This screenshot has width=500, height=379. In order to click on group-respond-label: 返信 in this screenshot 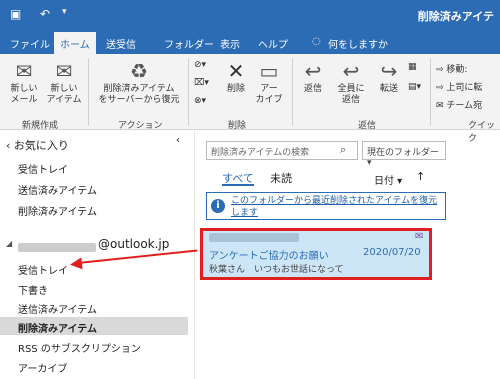, I will do `click(367, 126)`.